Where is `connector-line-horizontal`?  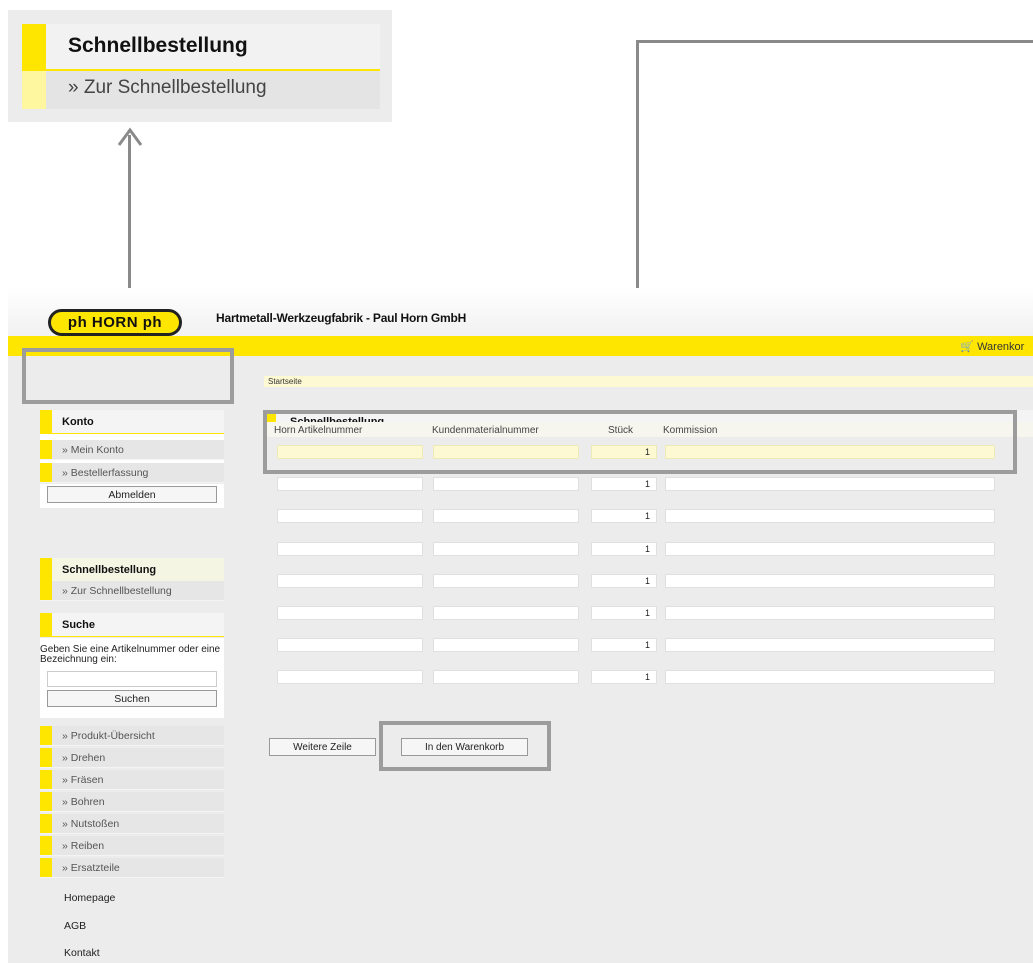
connector-line-horizontal is located at coordinates (834, 41).